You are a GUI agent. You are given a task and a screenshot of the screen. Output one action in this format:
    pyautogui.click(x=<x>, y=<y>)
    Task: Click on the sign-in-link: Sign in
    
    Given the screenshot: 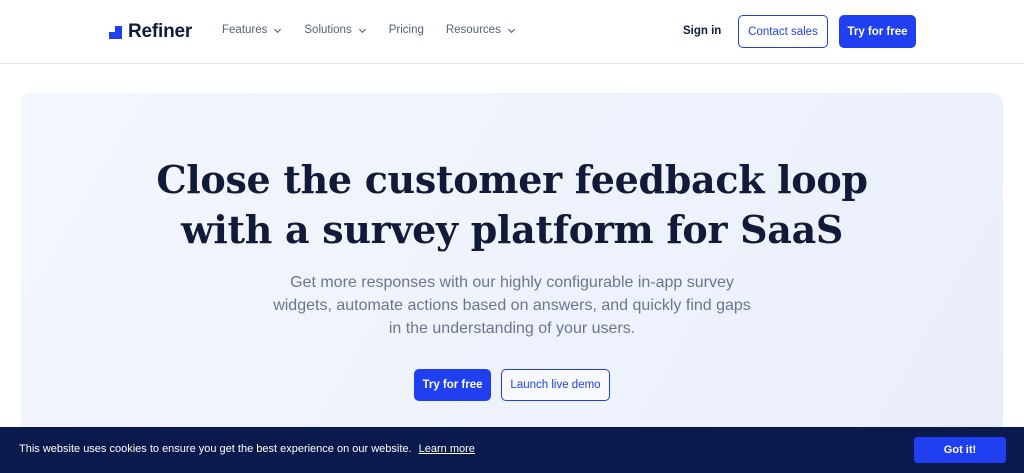 What is the action you would take?
    pyautogui.click(x=702, y=31)
    